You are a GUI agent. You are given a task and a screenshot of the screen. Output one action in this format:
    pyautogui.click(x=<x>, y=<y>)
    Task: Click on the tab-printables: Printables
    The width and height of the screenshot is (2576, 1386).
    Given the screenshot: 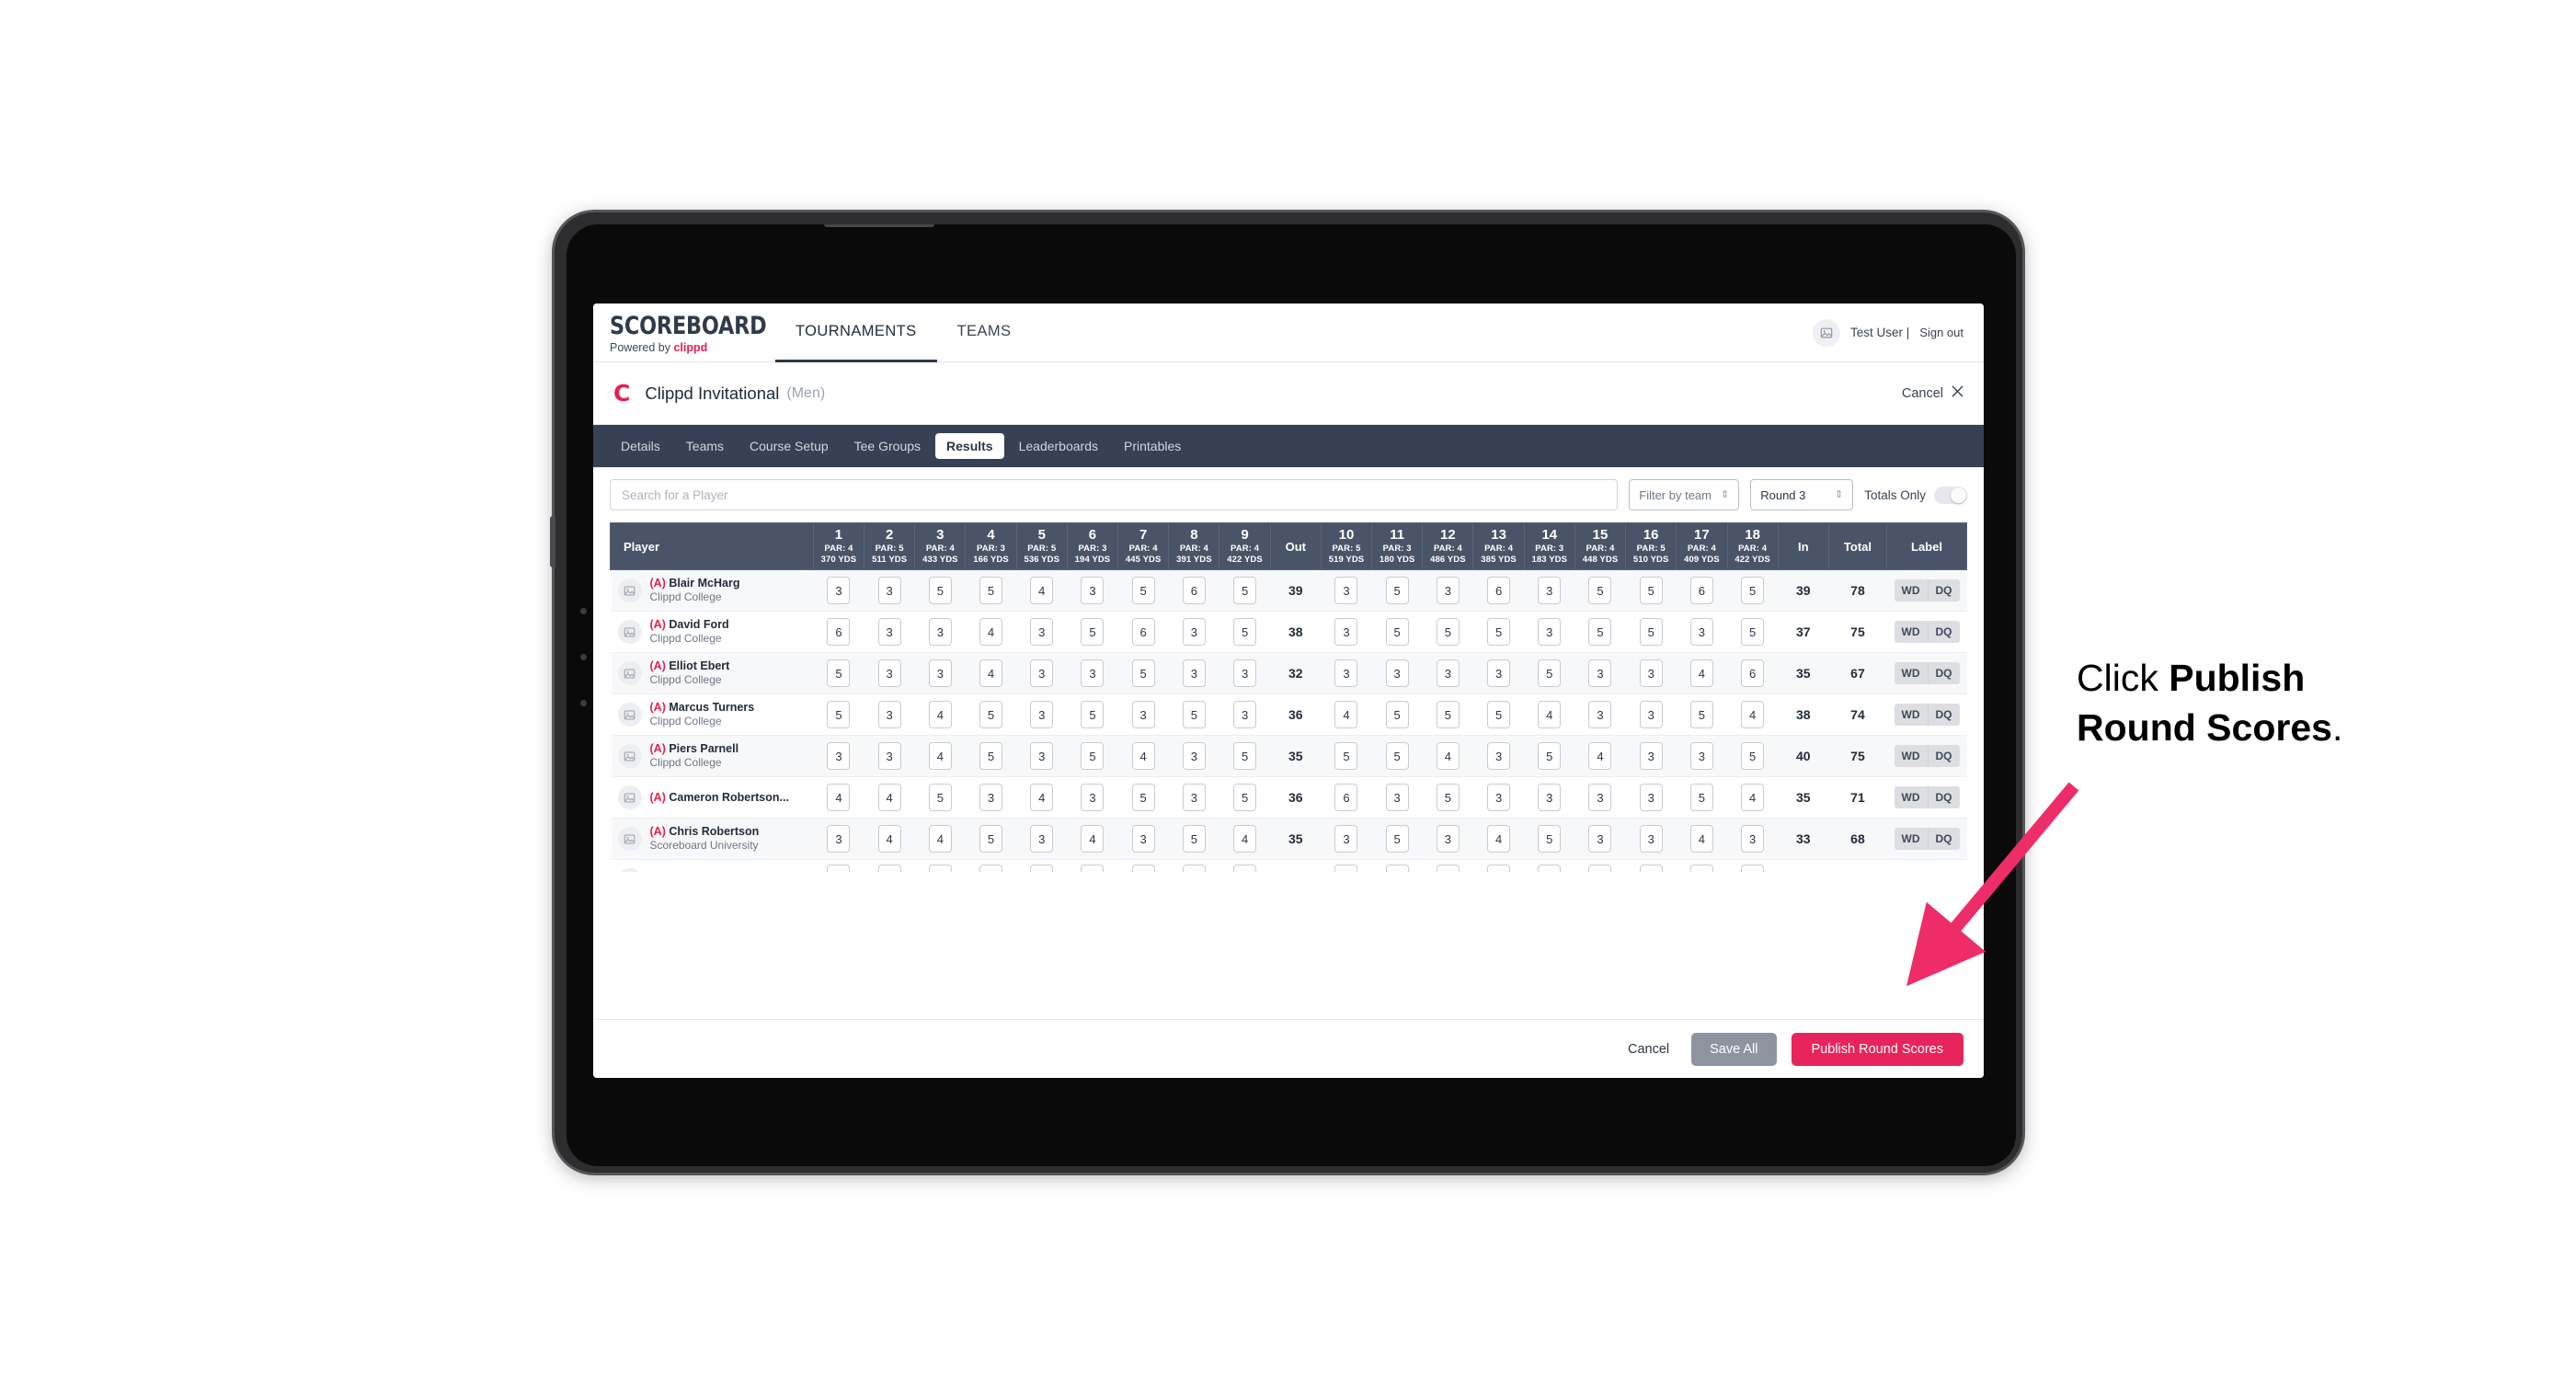 What is the action you would take?
    pyautogui.click(x=1153, y=446)
    